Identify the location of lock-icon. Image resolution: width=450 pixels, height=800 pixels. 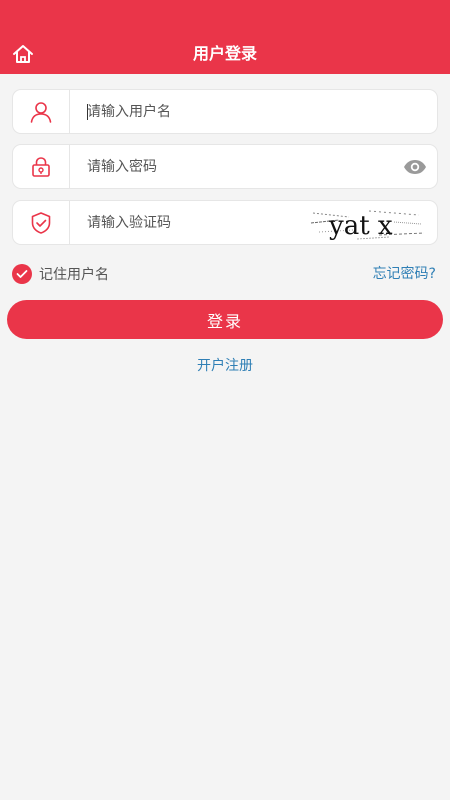
(41, 166).